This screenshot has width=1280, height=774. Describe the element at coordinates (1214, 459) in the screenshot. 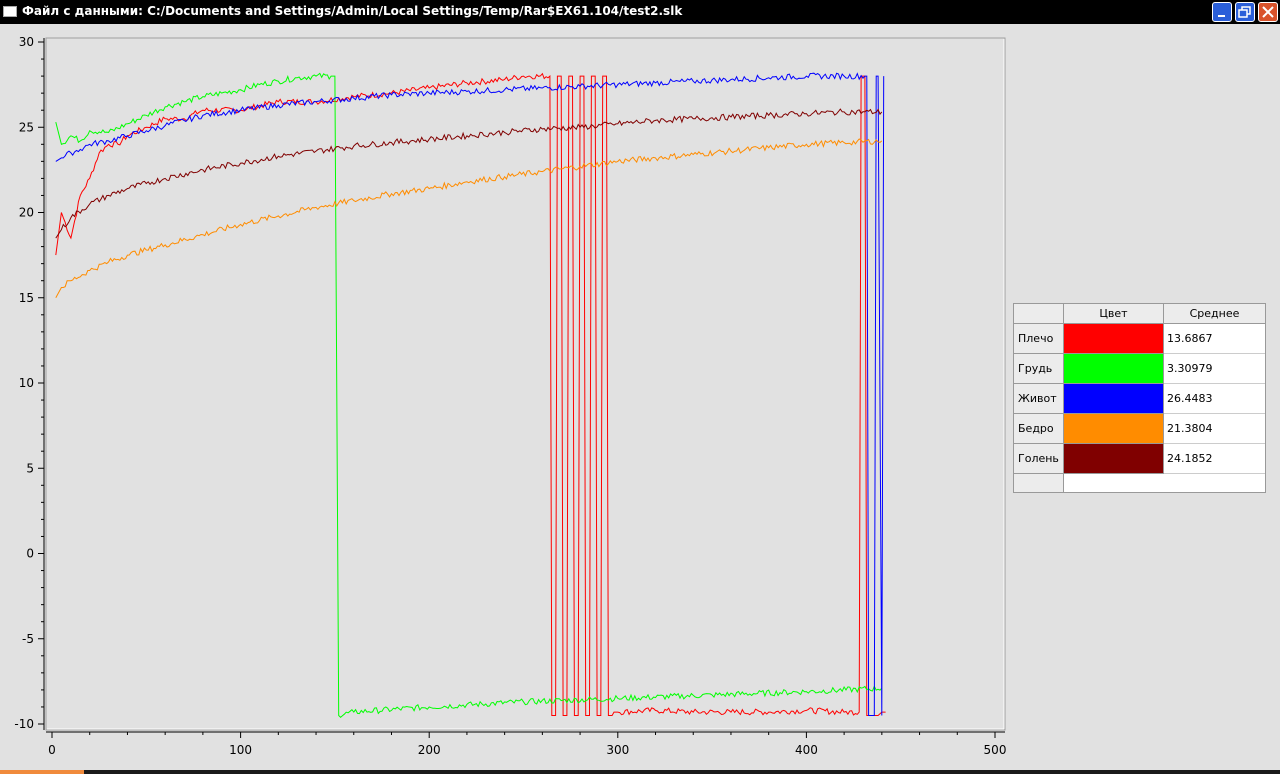

I see `legend-mean-value: 24.1852` at that location.